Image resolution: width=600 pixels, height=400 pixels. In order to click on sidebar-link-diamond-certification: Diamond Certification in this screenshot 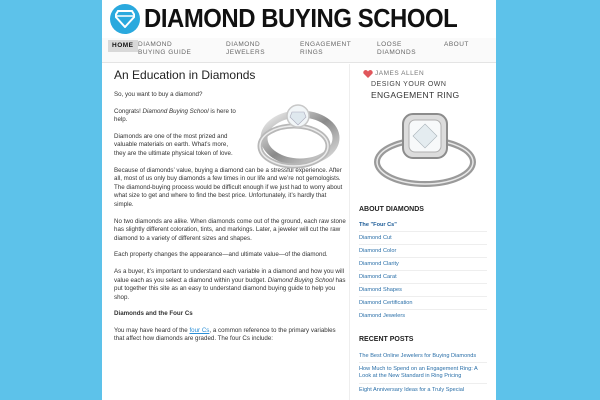, I will do `click(385, 303)`.